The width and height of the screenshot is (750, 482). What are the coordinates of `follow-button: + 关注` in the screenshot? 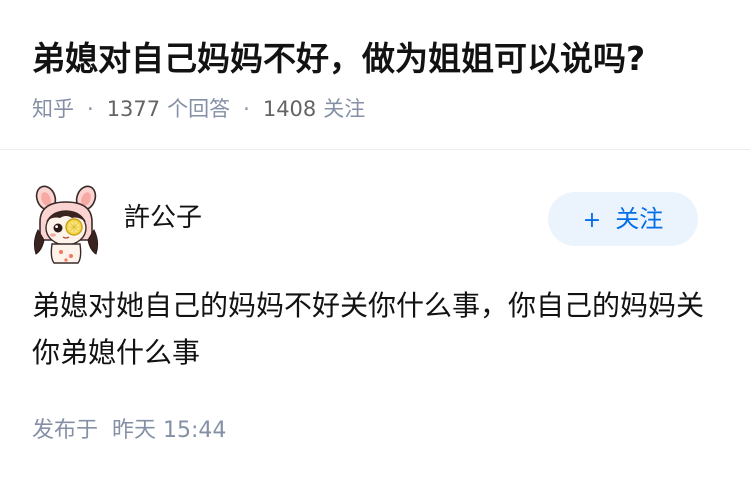 It's located at (623, 219).